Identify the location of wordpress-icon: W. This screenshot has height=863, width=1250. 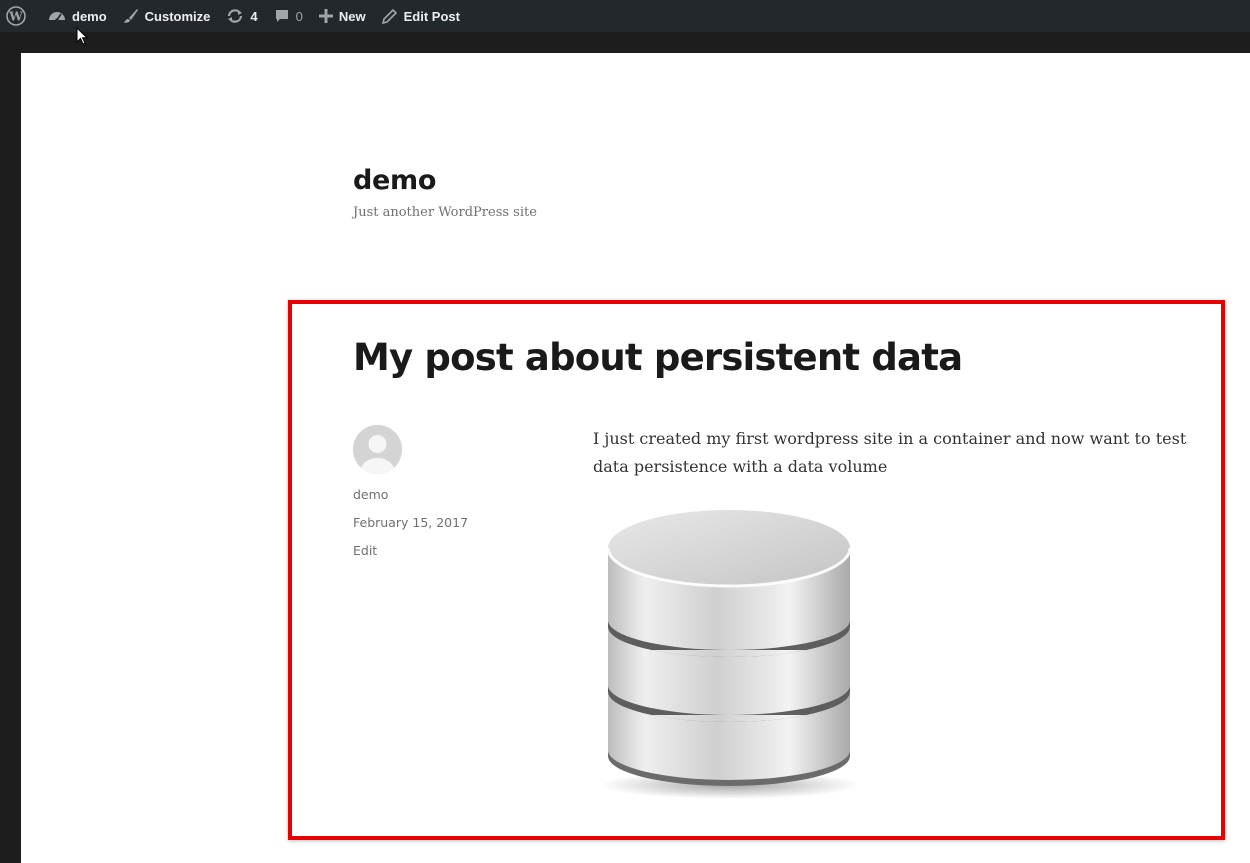
(16, 16).